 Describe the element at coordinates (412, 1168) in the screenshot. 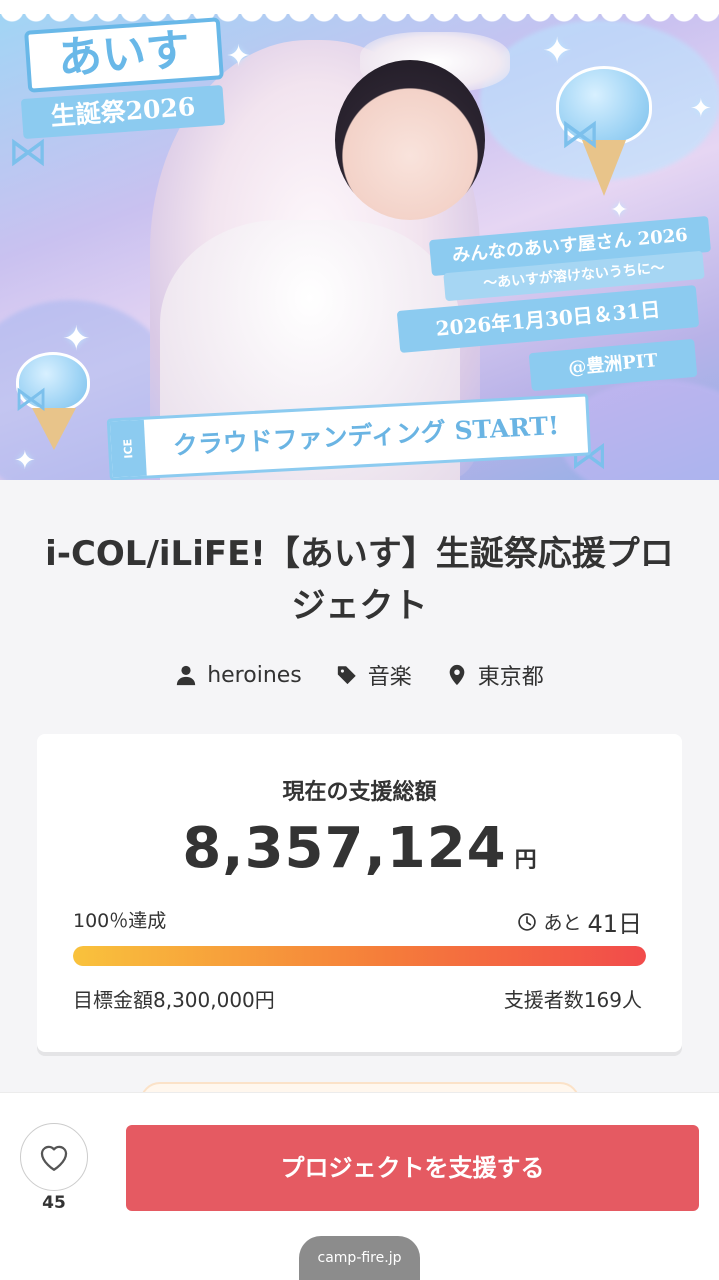

I see `support-project-button: プロジェクトを支援する` at that location.